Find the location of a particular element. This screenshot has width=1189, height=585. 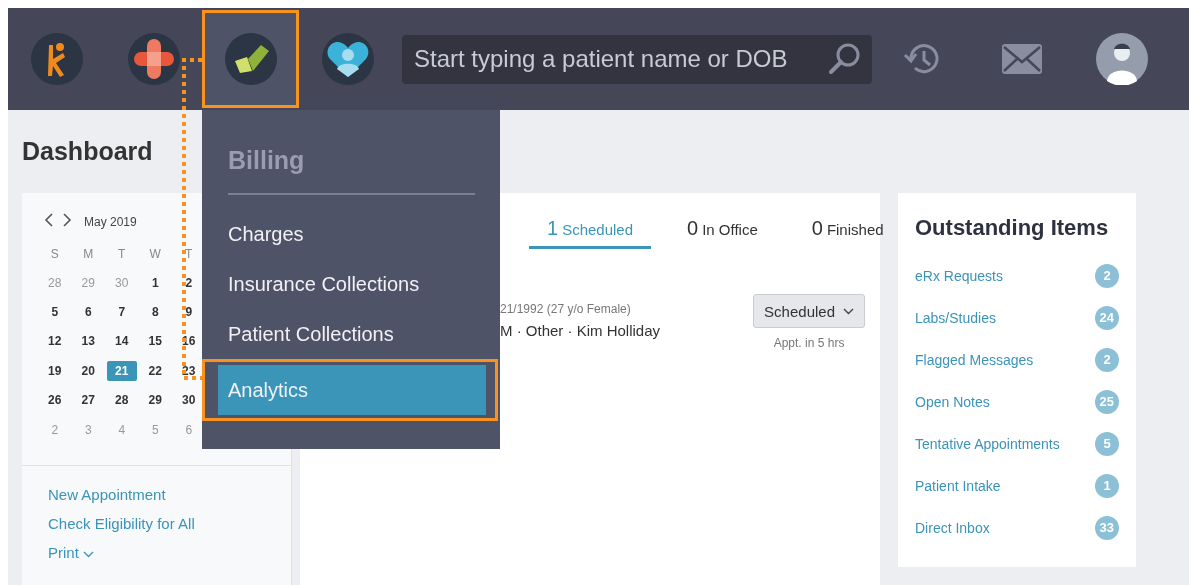

calendar-day: 1 is located at coordinates (155, 282).